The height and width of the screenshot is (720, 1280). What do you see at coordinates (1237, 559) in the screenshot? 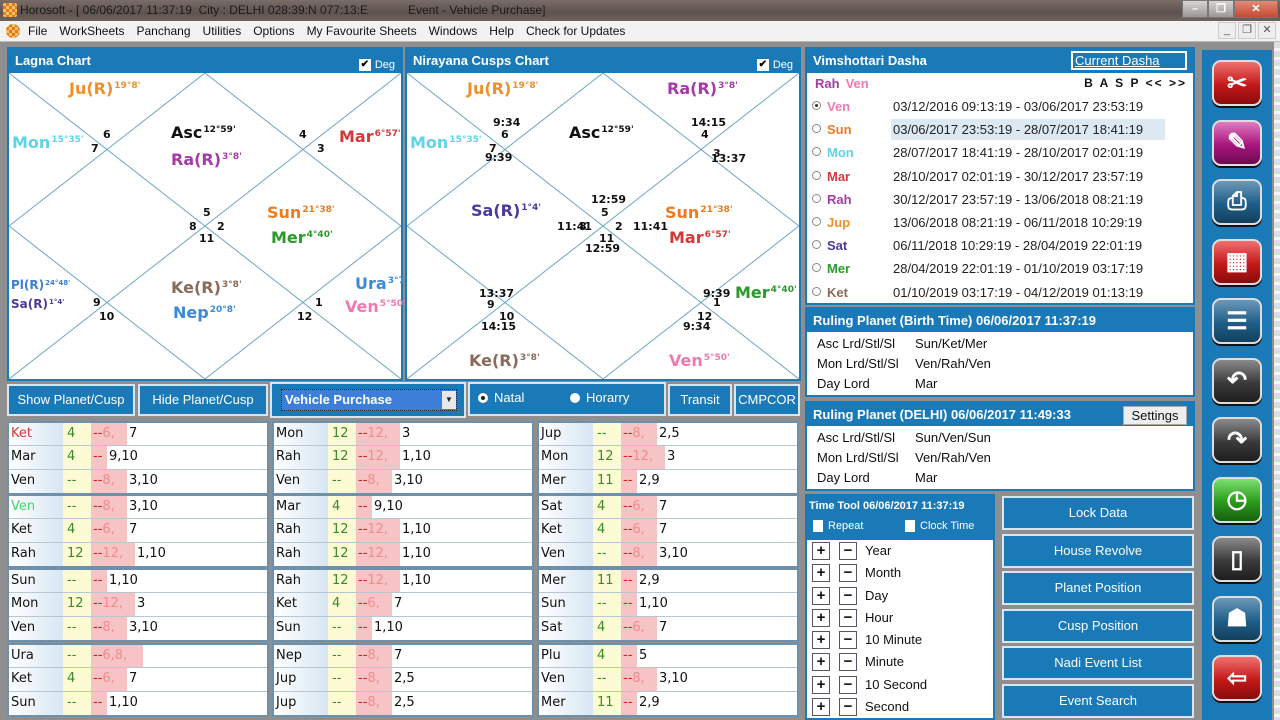
I see `notebook-icon: ▯` at bounding box center [1237, 559].